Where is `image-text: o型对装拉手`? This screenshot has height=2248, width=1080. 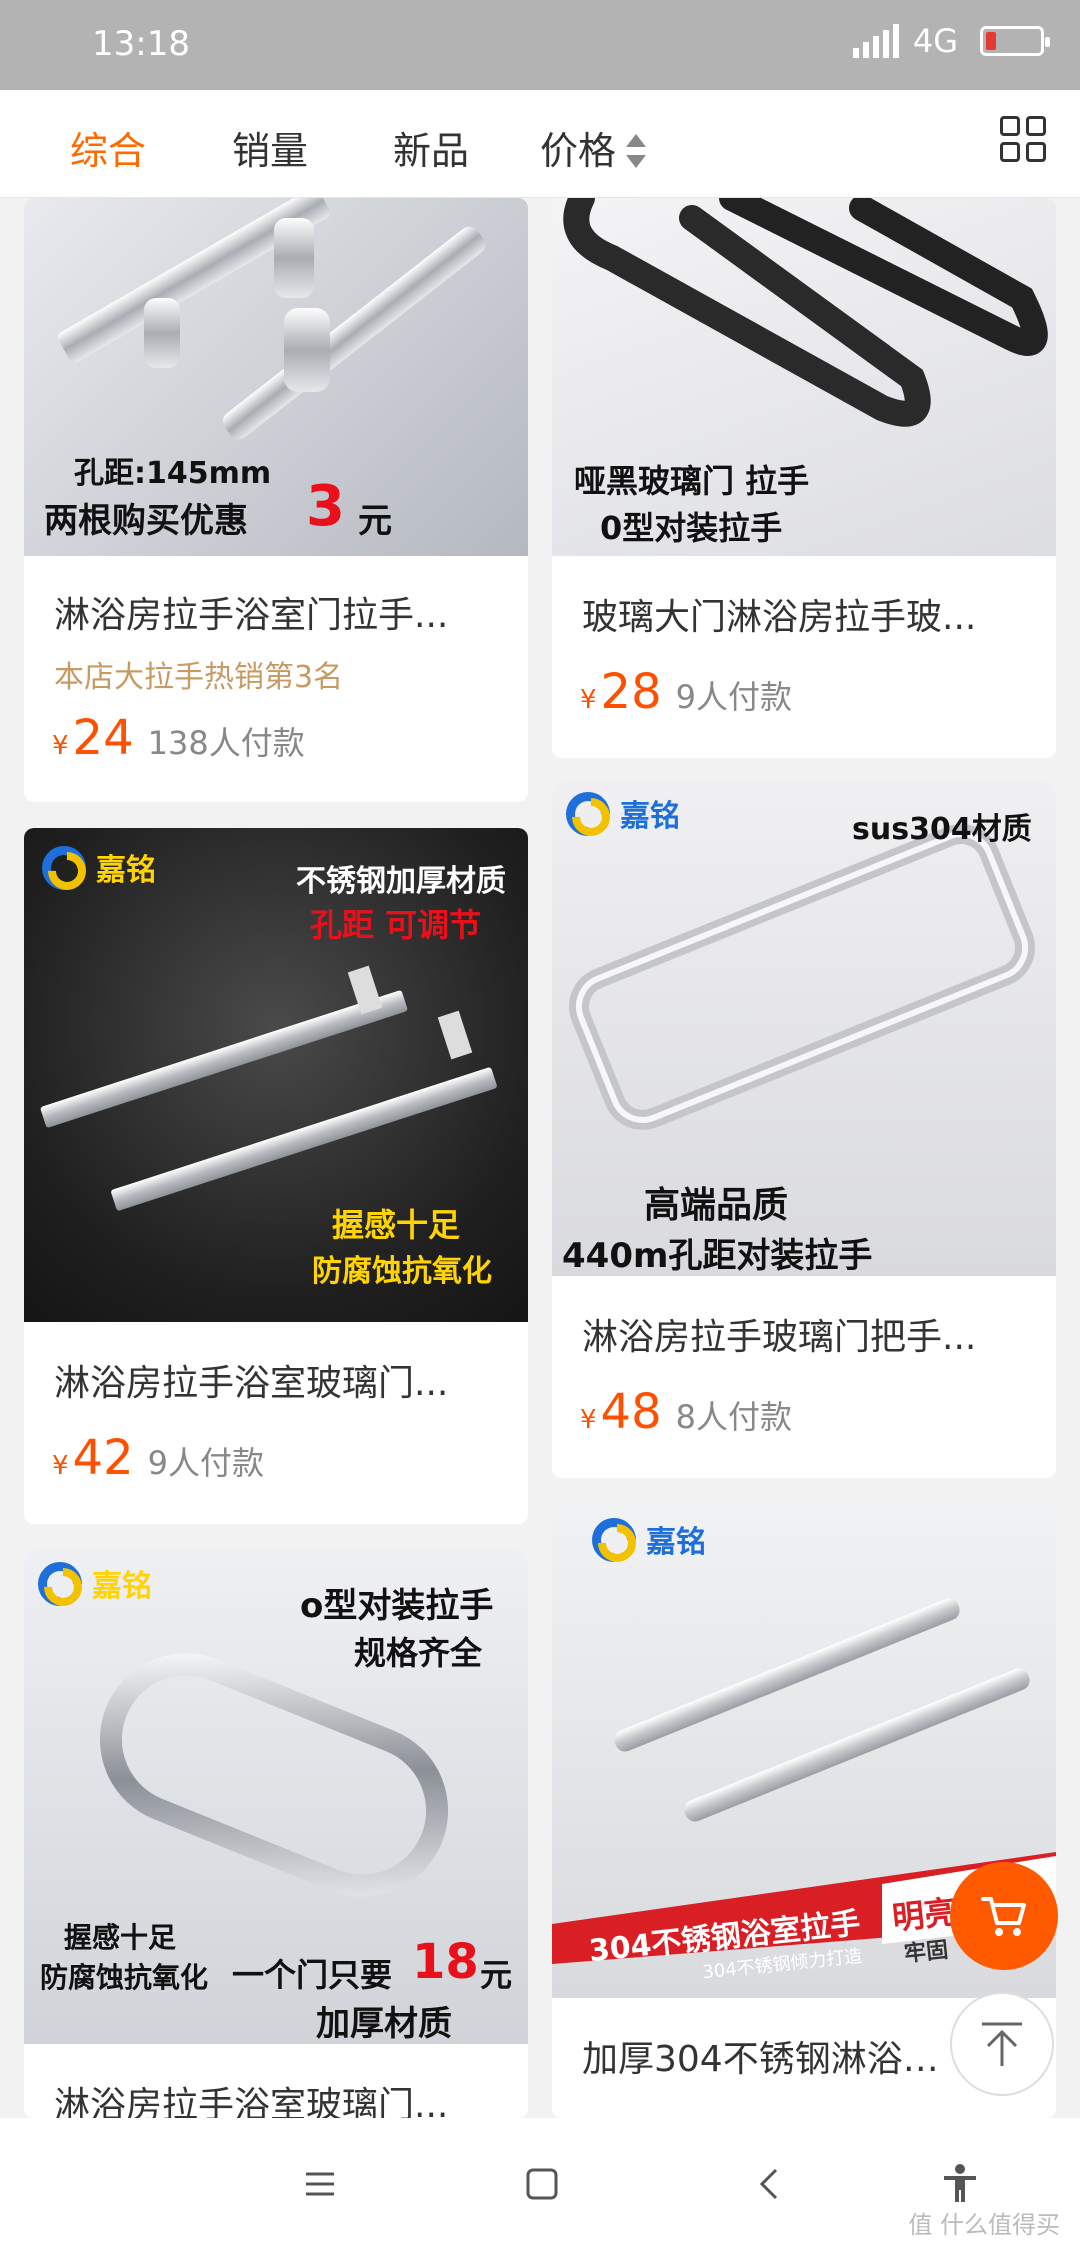
image-text: o型对装拉手 is located at coordinates (397, 1606).